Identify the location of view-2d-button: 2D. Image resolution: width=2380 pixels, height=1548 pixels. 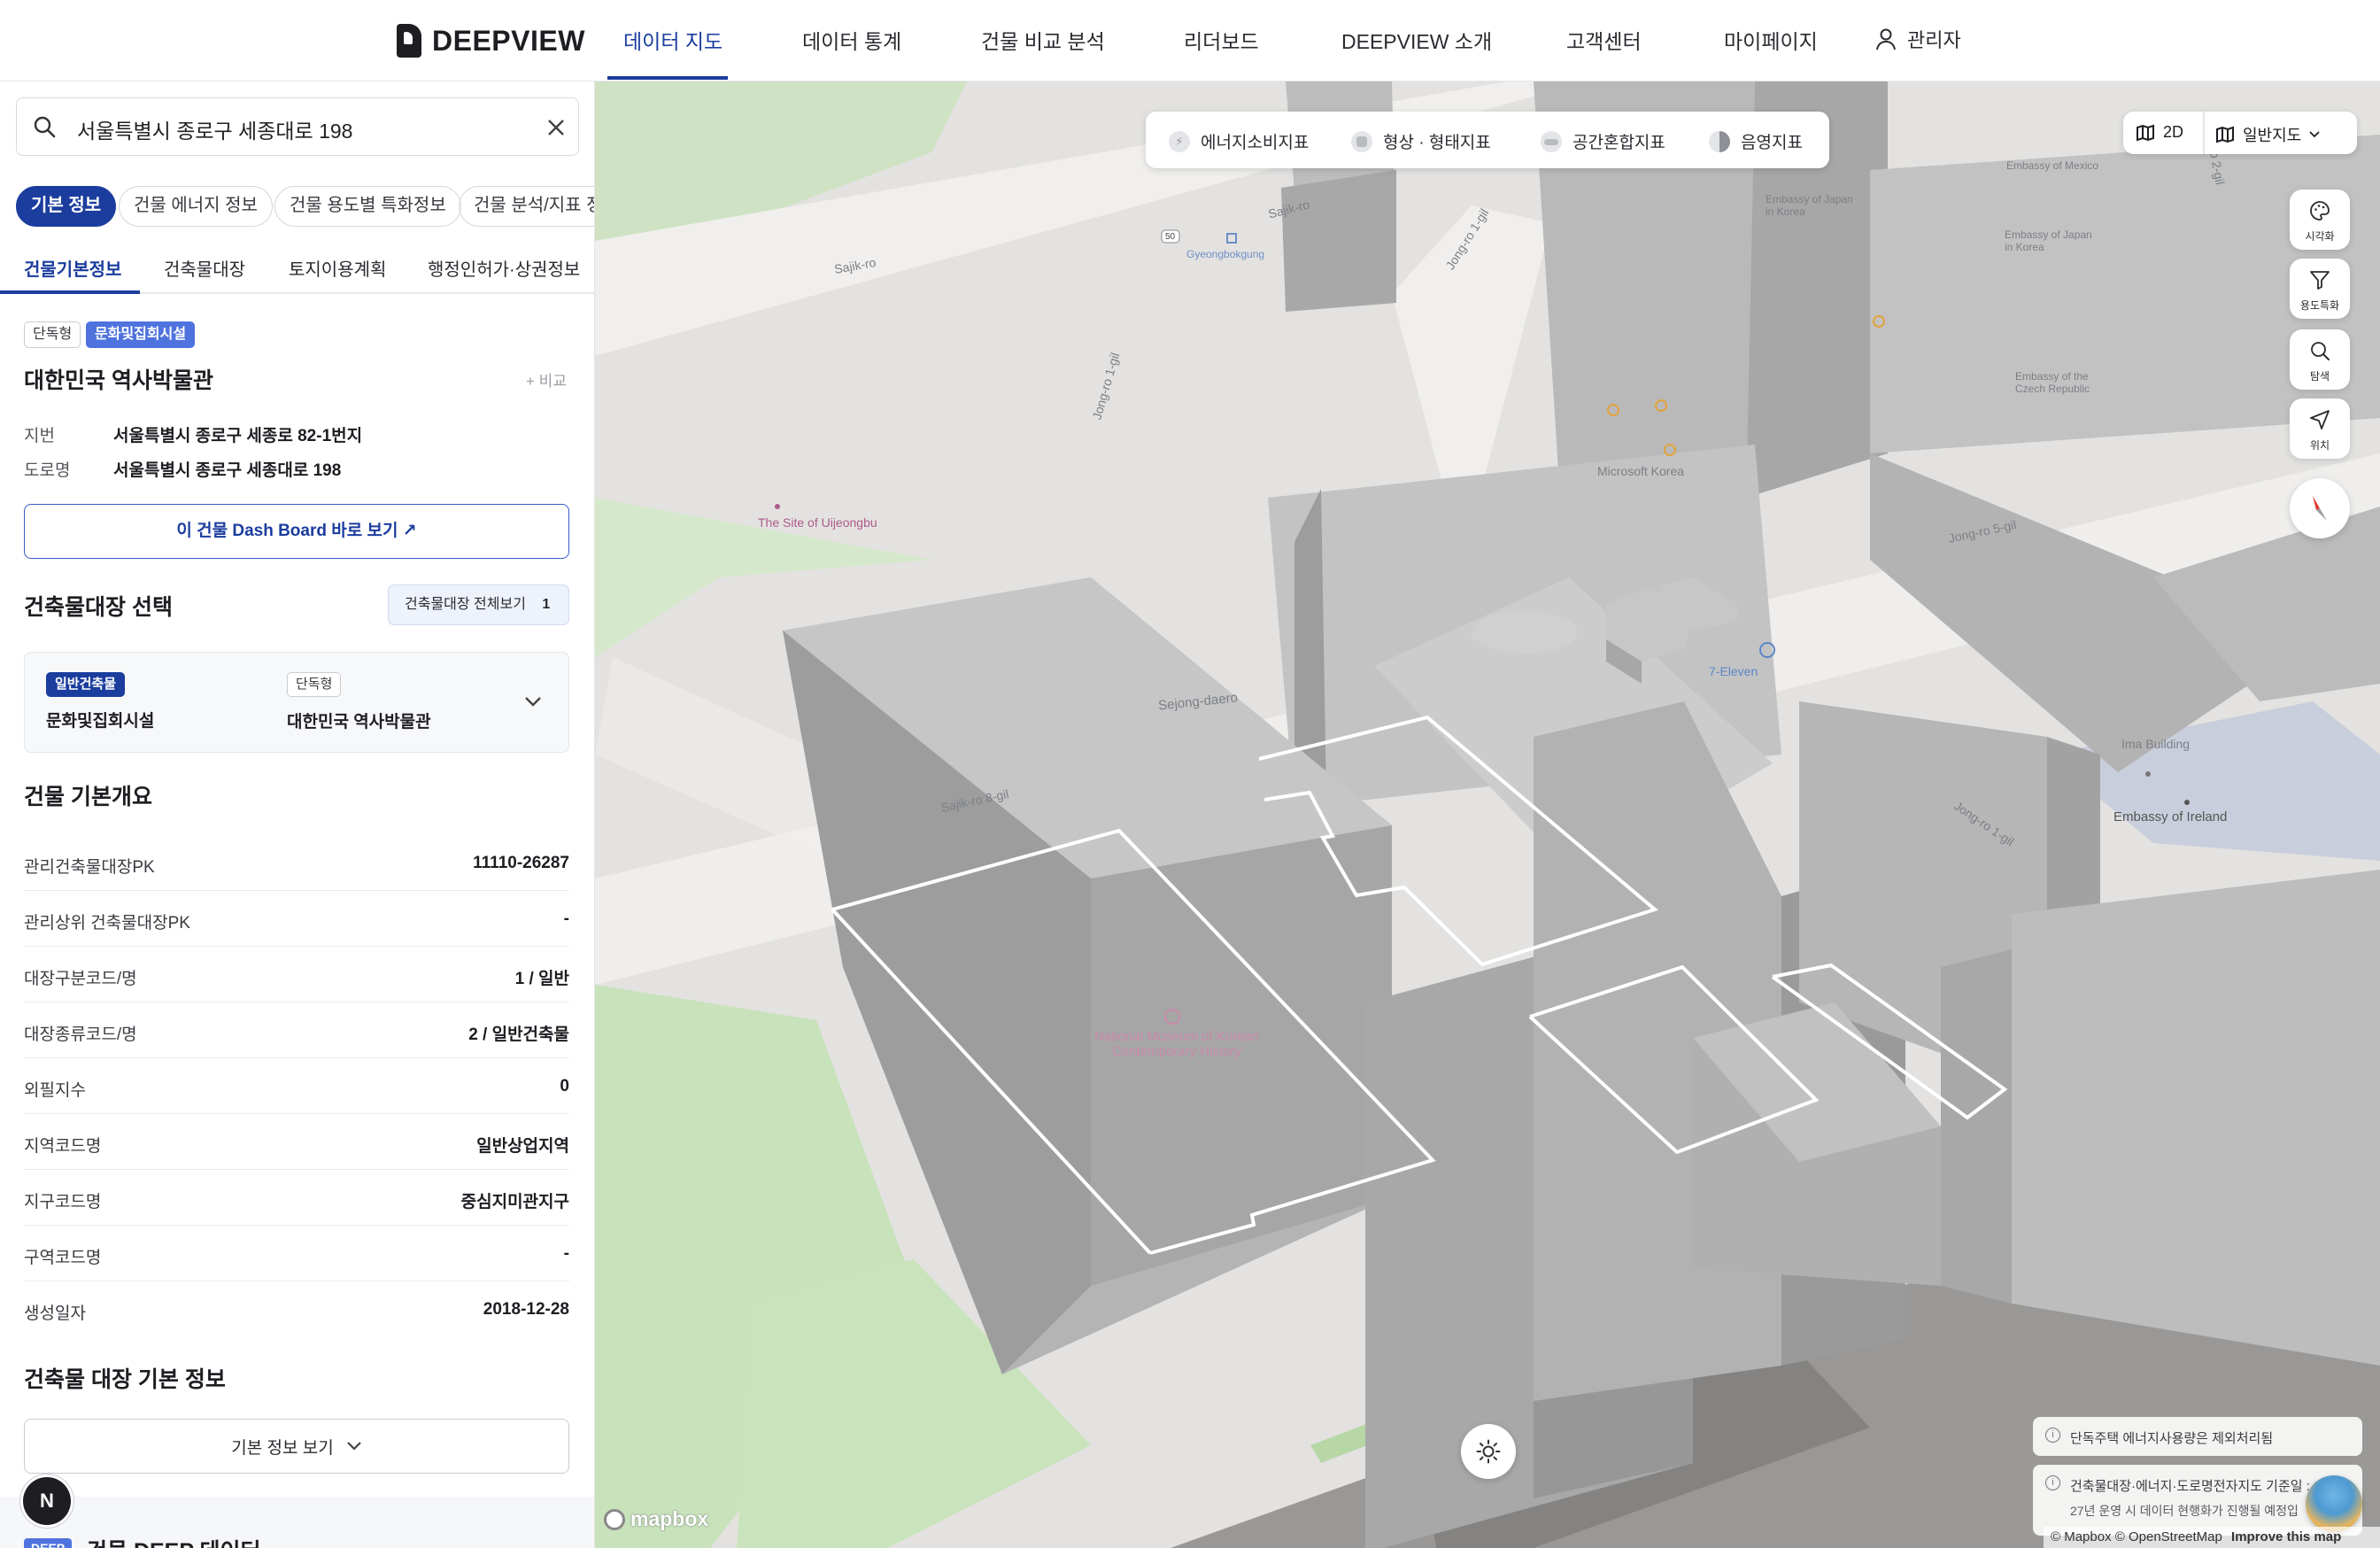
(2159, 132).